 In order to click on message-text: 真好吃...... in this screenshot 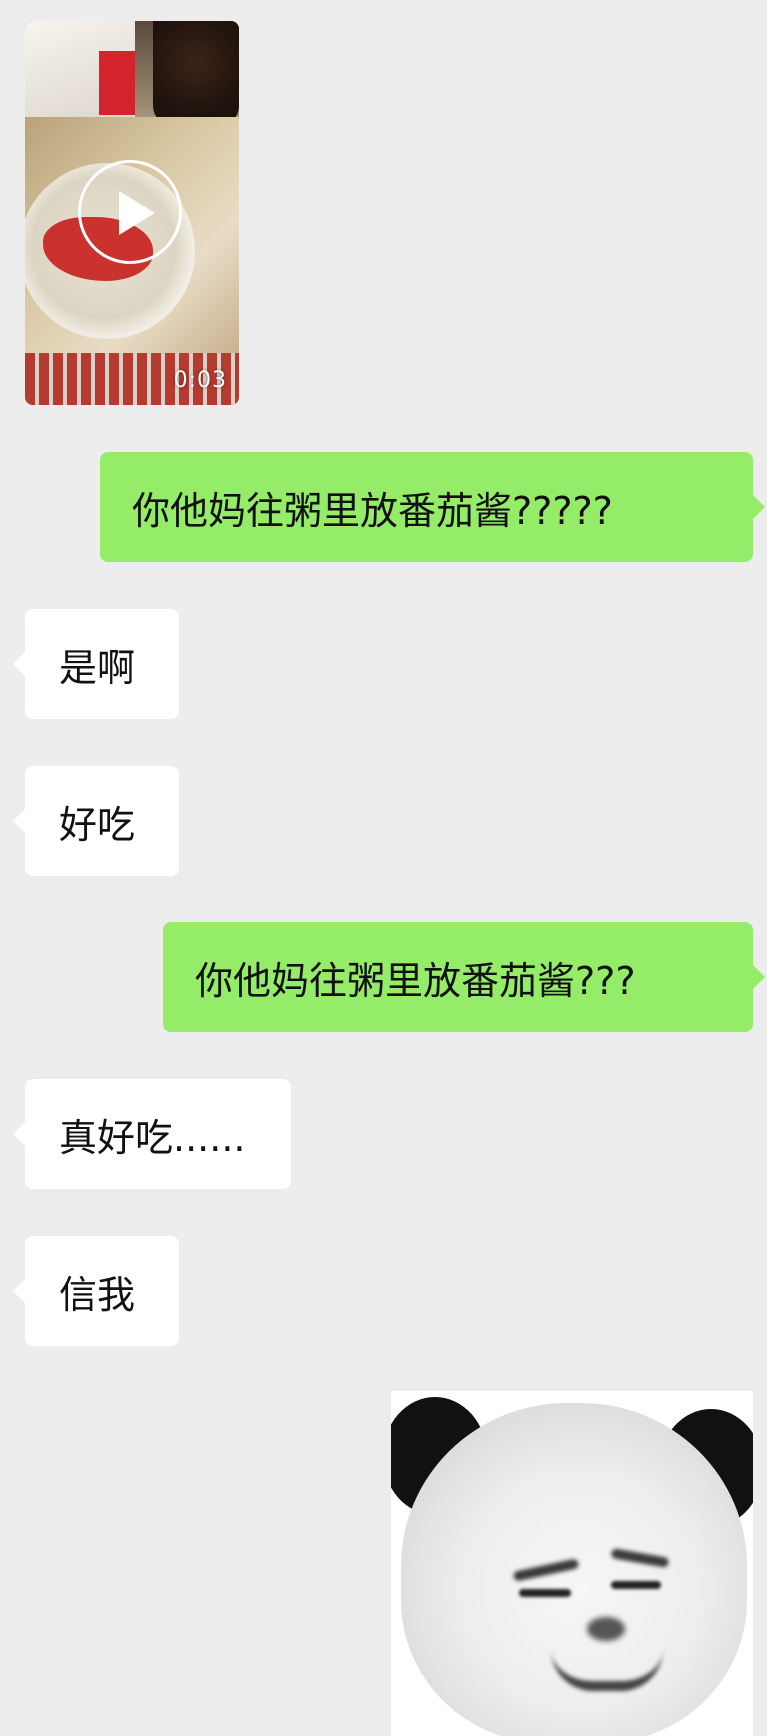, I will do `click(152, 1137)`.